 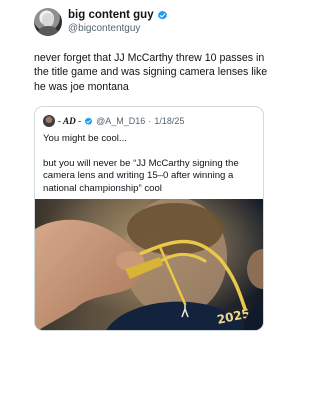 I want to click on avatar-face, so click(x=48, y=20).